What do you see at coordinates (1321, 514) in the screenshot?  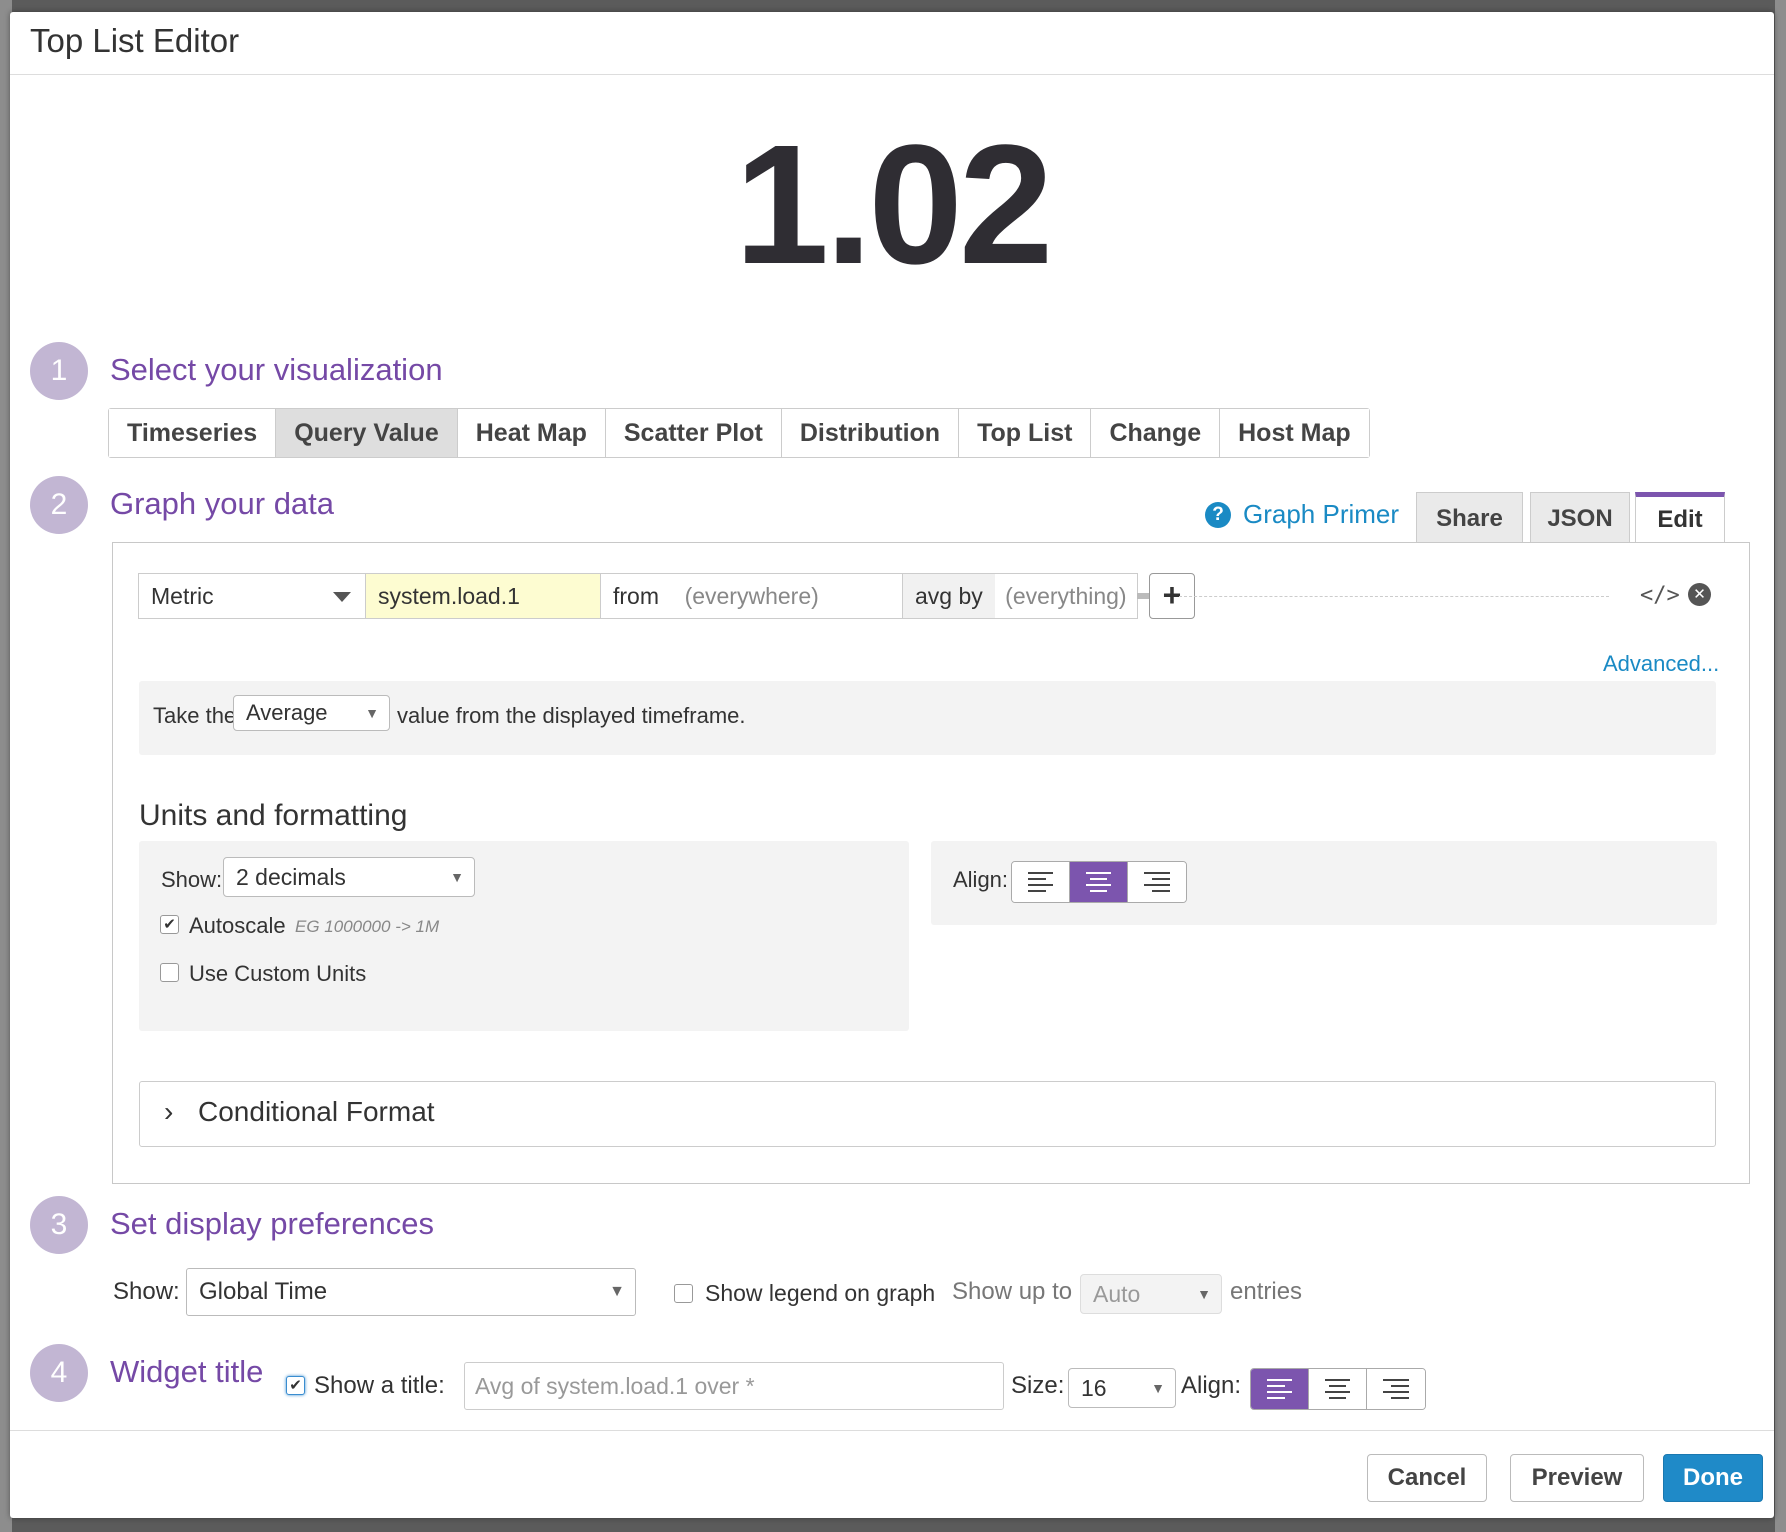 I see `graph-primer-label: Graph Primer` at bounding box center [1321, 514].